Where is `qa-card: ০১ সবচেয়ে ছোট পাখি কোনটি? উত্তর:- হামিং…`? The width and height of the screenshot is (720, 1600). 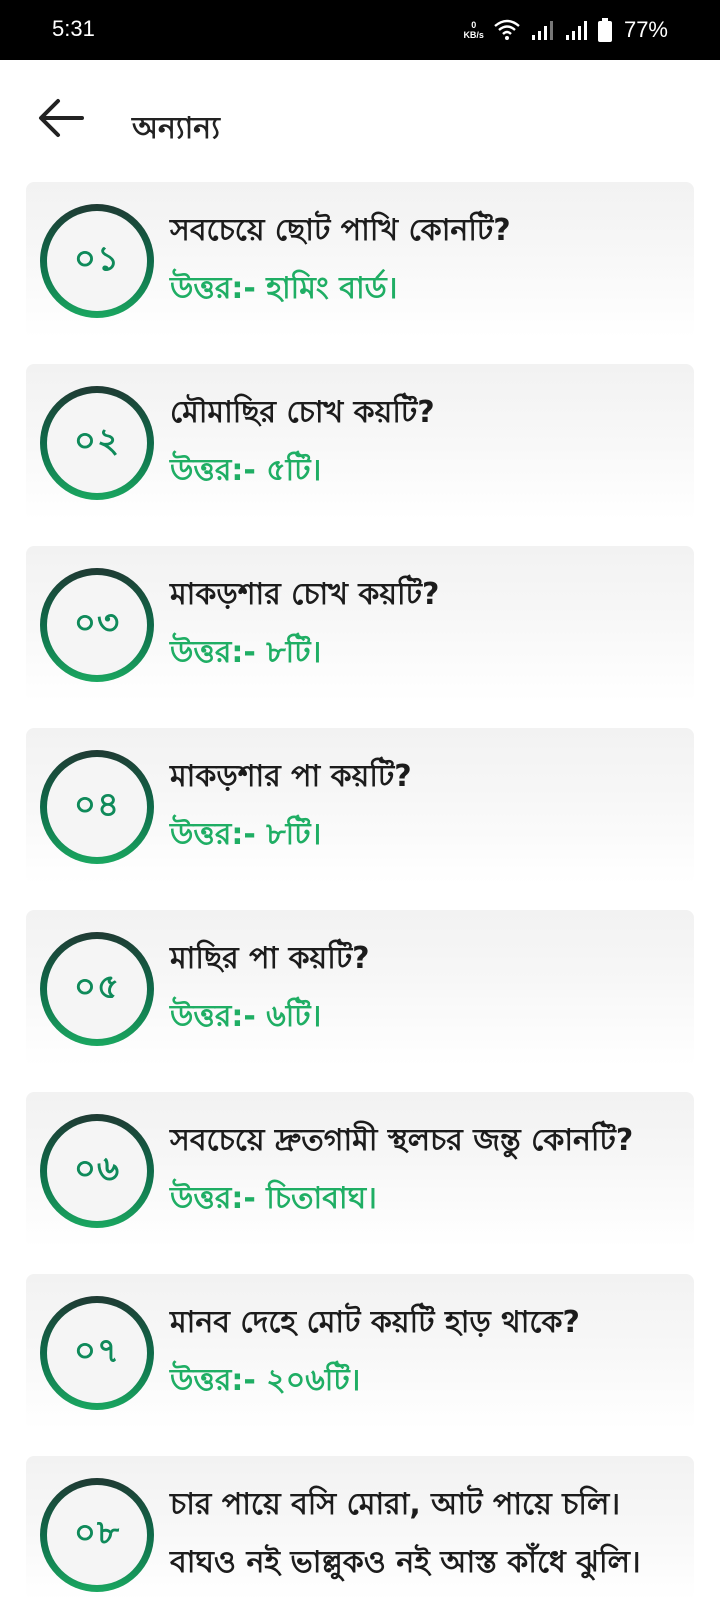
qa-card: ০১ সবচেয়ে ছোট পাখি কোনটি? উত্তর:- হামিং… is located at coordinates (360, 260).